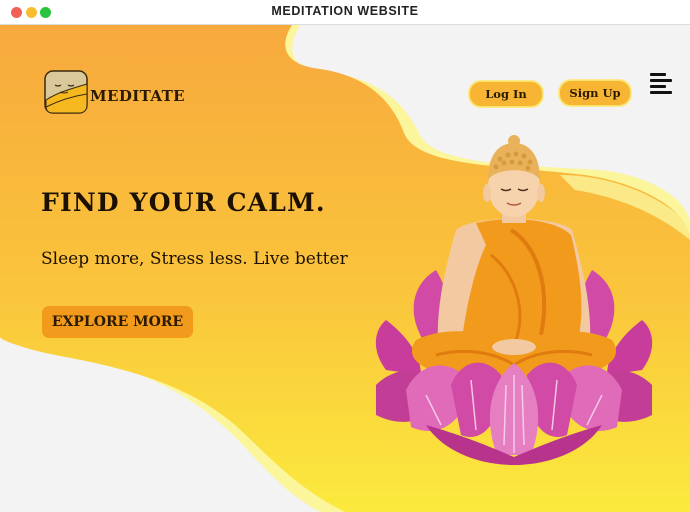 The width and height of the screenshot is (690, 512). I want to click on explore-more-button: EXPLORE MORE, so click(117, 322).